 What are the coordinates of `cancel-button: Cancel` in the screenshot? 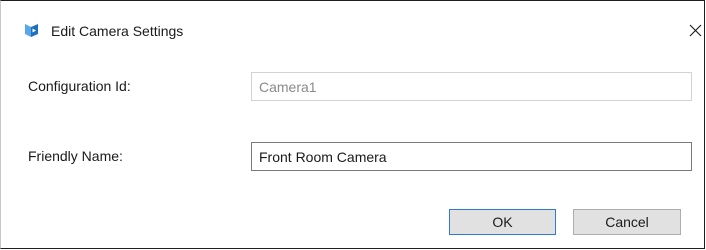 It's located at (627, 222).